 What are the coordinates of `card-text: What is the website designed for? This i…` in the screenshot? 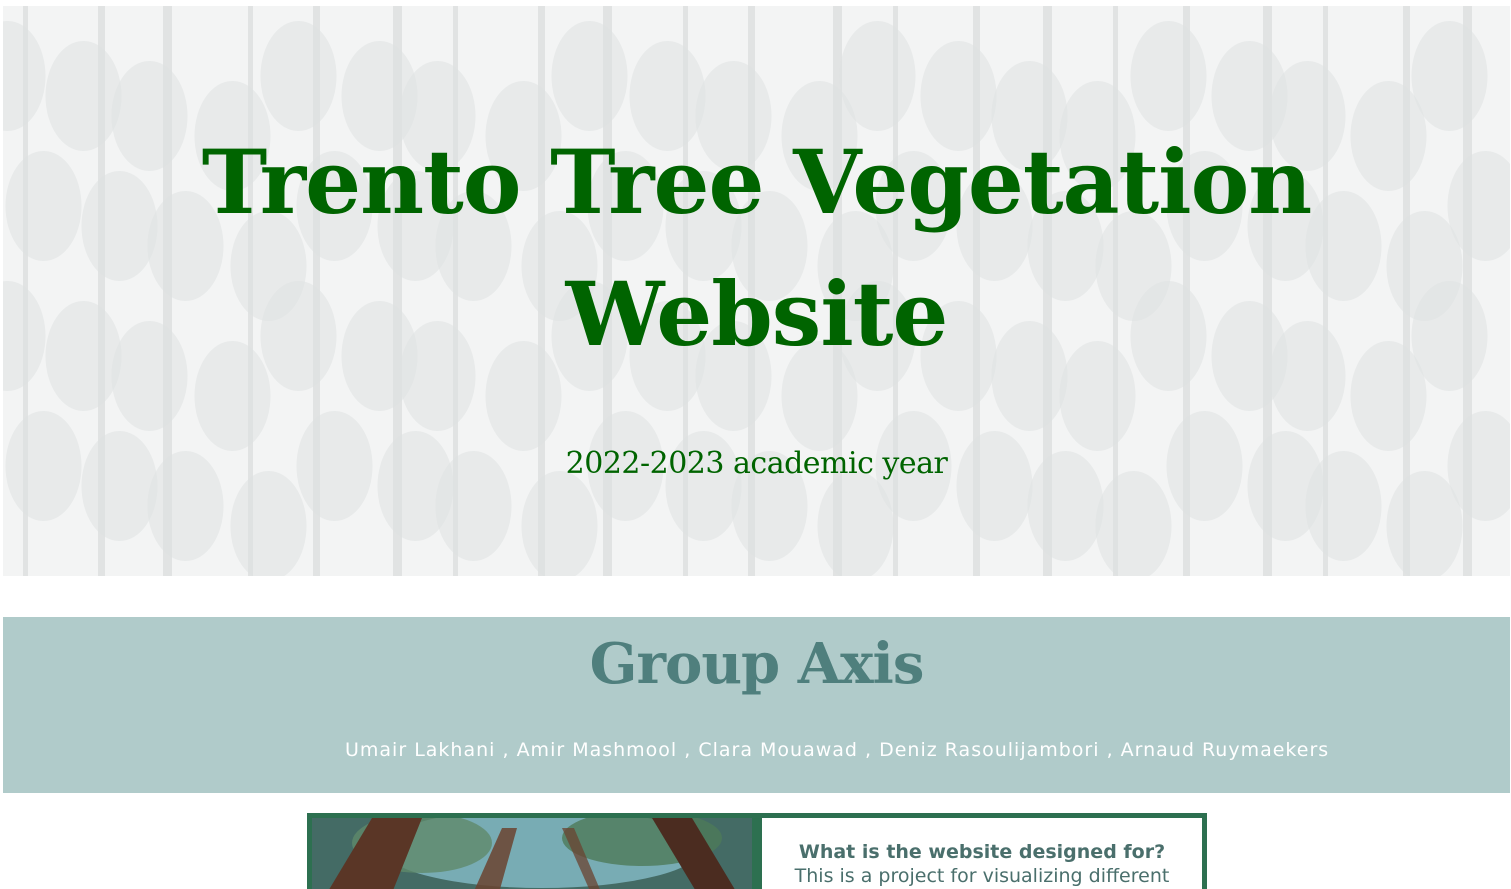 It's located at (982, 853).